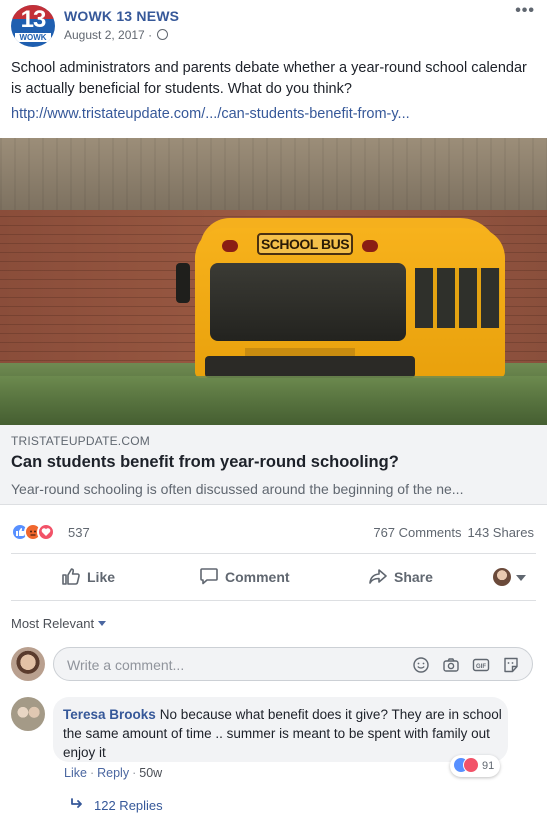  What do you see at coordinates (121, 16) in the screenshot?
I see `page-name-link: WOWK 13 NEWS` at bounding box center [121, 16].